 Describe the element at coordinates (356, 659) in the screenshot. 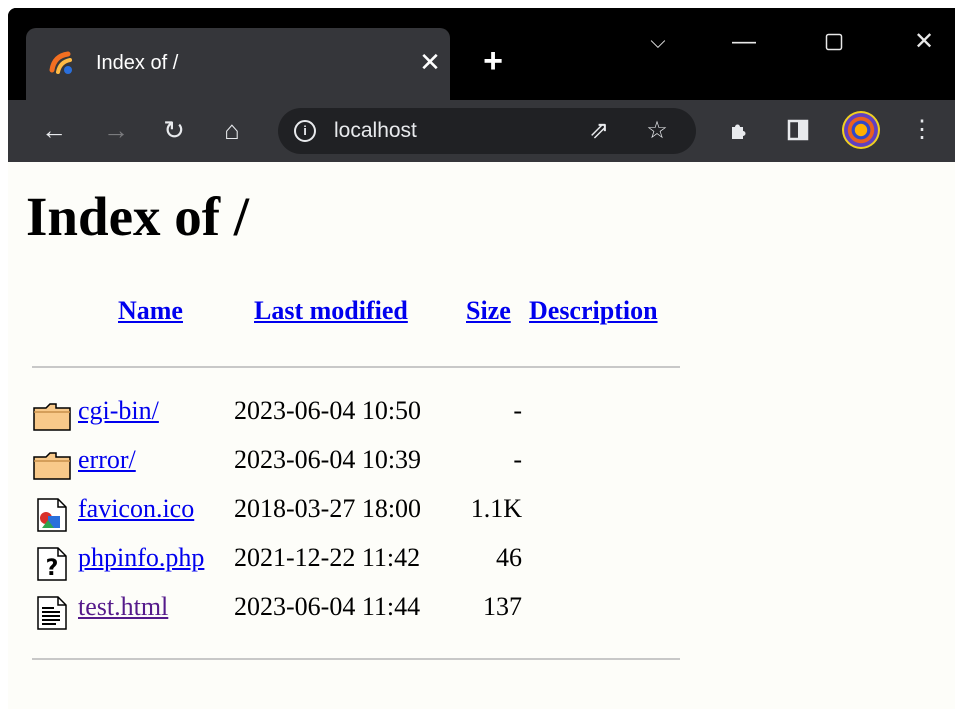

I see `footer-divider` at that location.